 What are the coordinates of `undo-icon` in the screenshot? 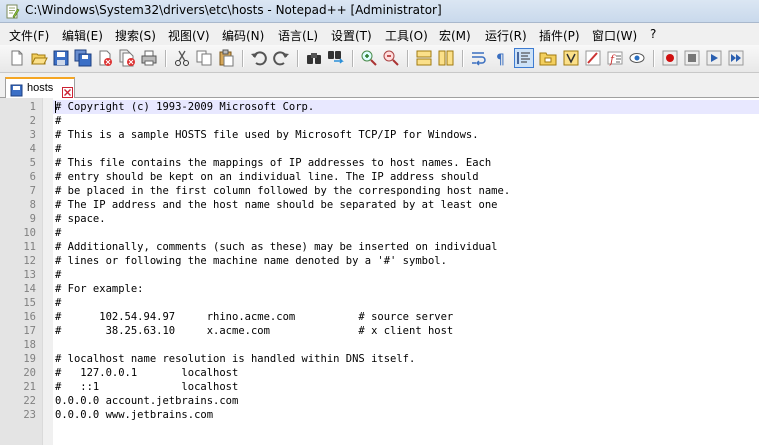 It's located at (259, 58).